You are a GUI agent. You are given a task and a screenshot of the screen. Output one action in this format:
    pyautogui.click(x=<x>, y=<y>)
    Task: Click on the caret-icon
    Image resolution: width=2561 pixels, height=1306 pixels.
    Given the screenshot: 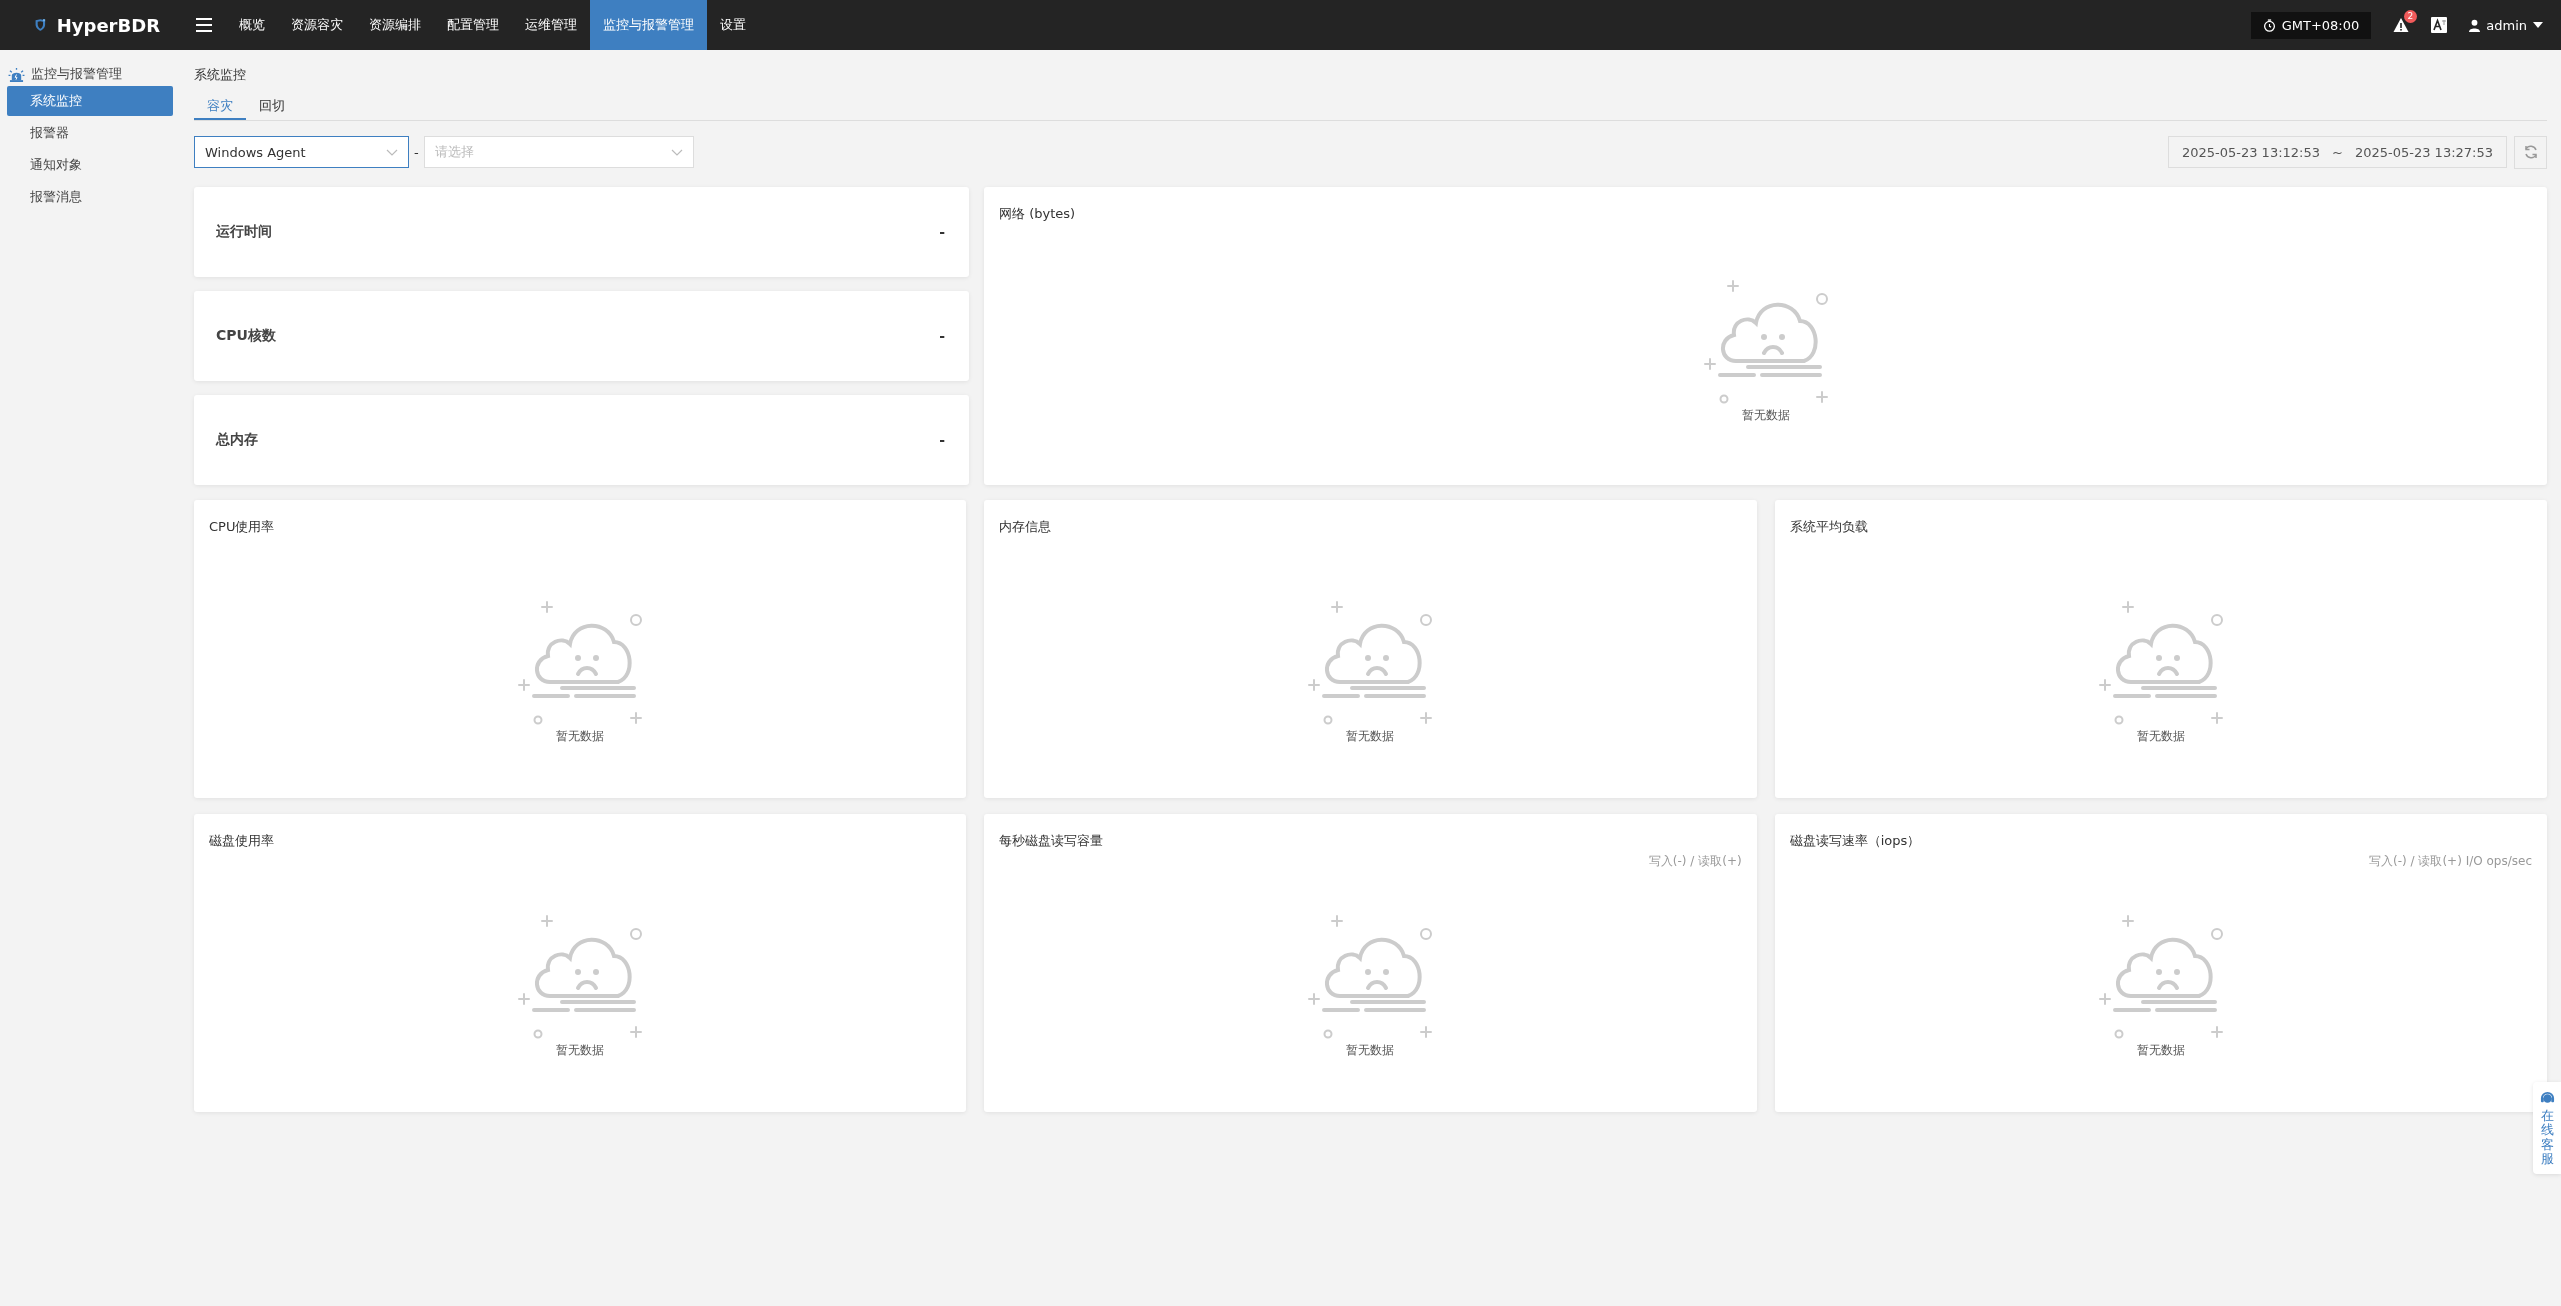 What is the action you would take?
    pyautogui.click(x=2538, y=25)
    